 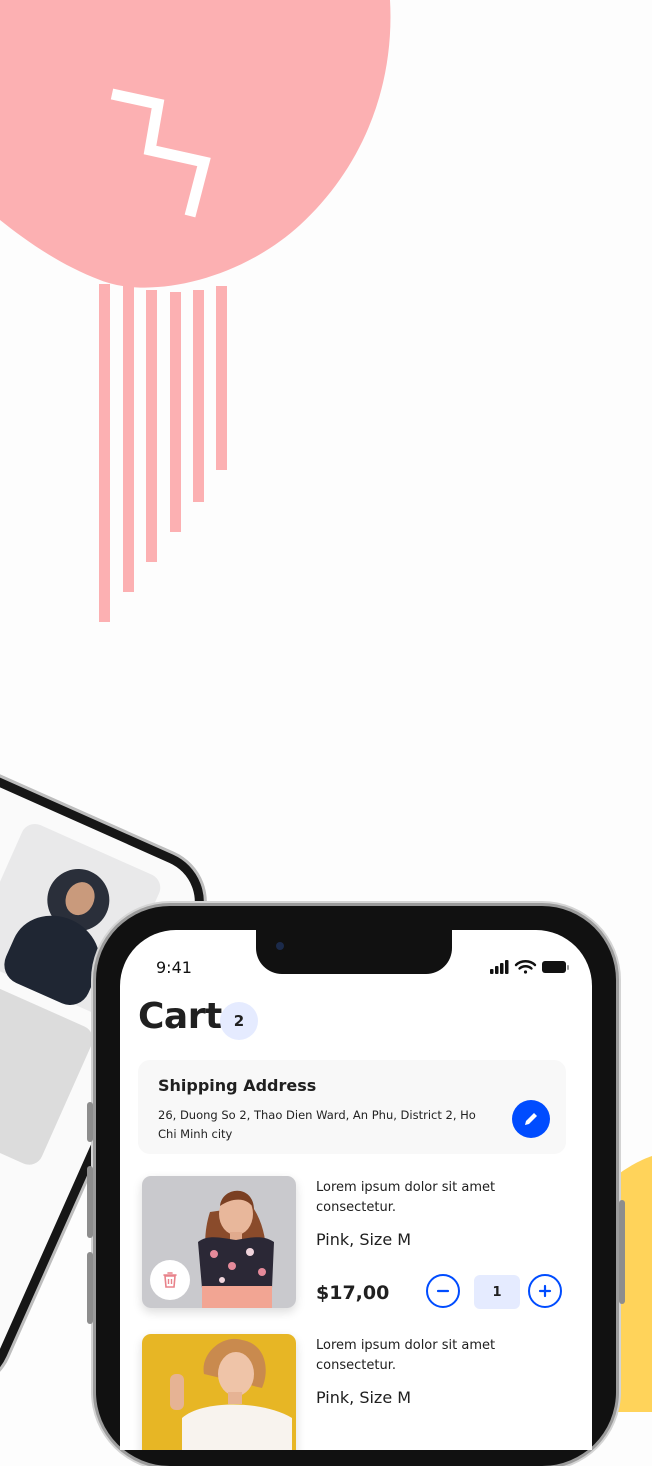 I want to click on minus-icon, so click(x=443, y=1291).